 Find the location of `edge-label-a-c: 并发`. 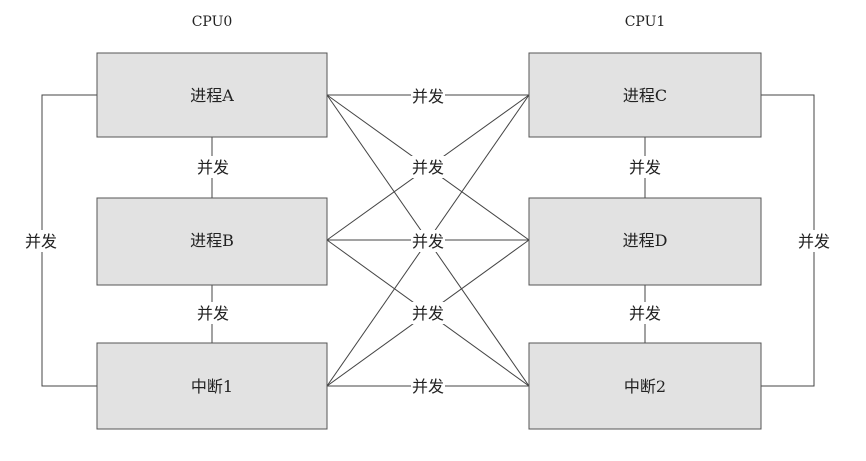

edge-label-a-c: 并发 is located at coordinates (428, 96).